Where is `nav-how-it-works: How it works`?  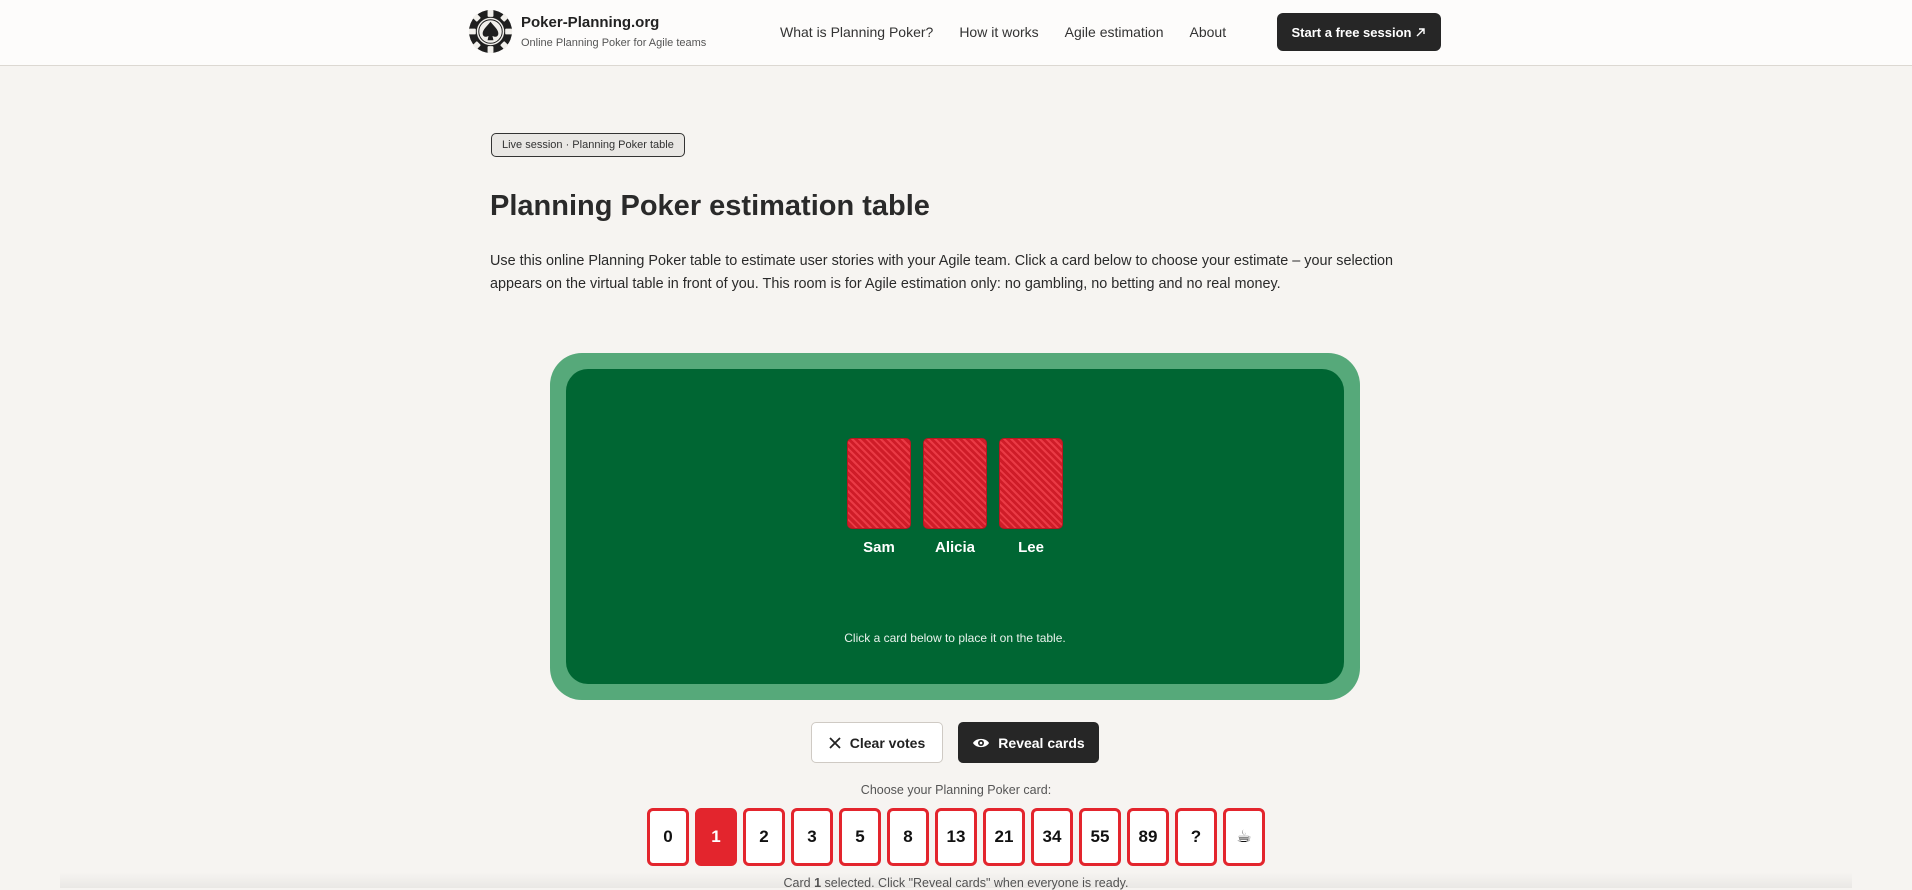
nav-how-it-works: How it works is located at coordinates (998, 32).